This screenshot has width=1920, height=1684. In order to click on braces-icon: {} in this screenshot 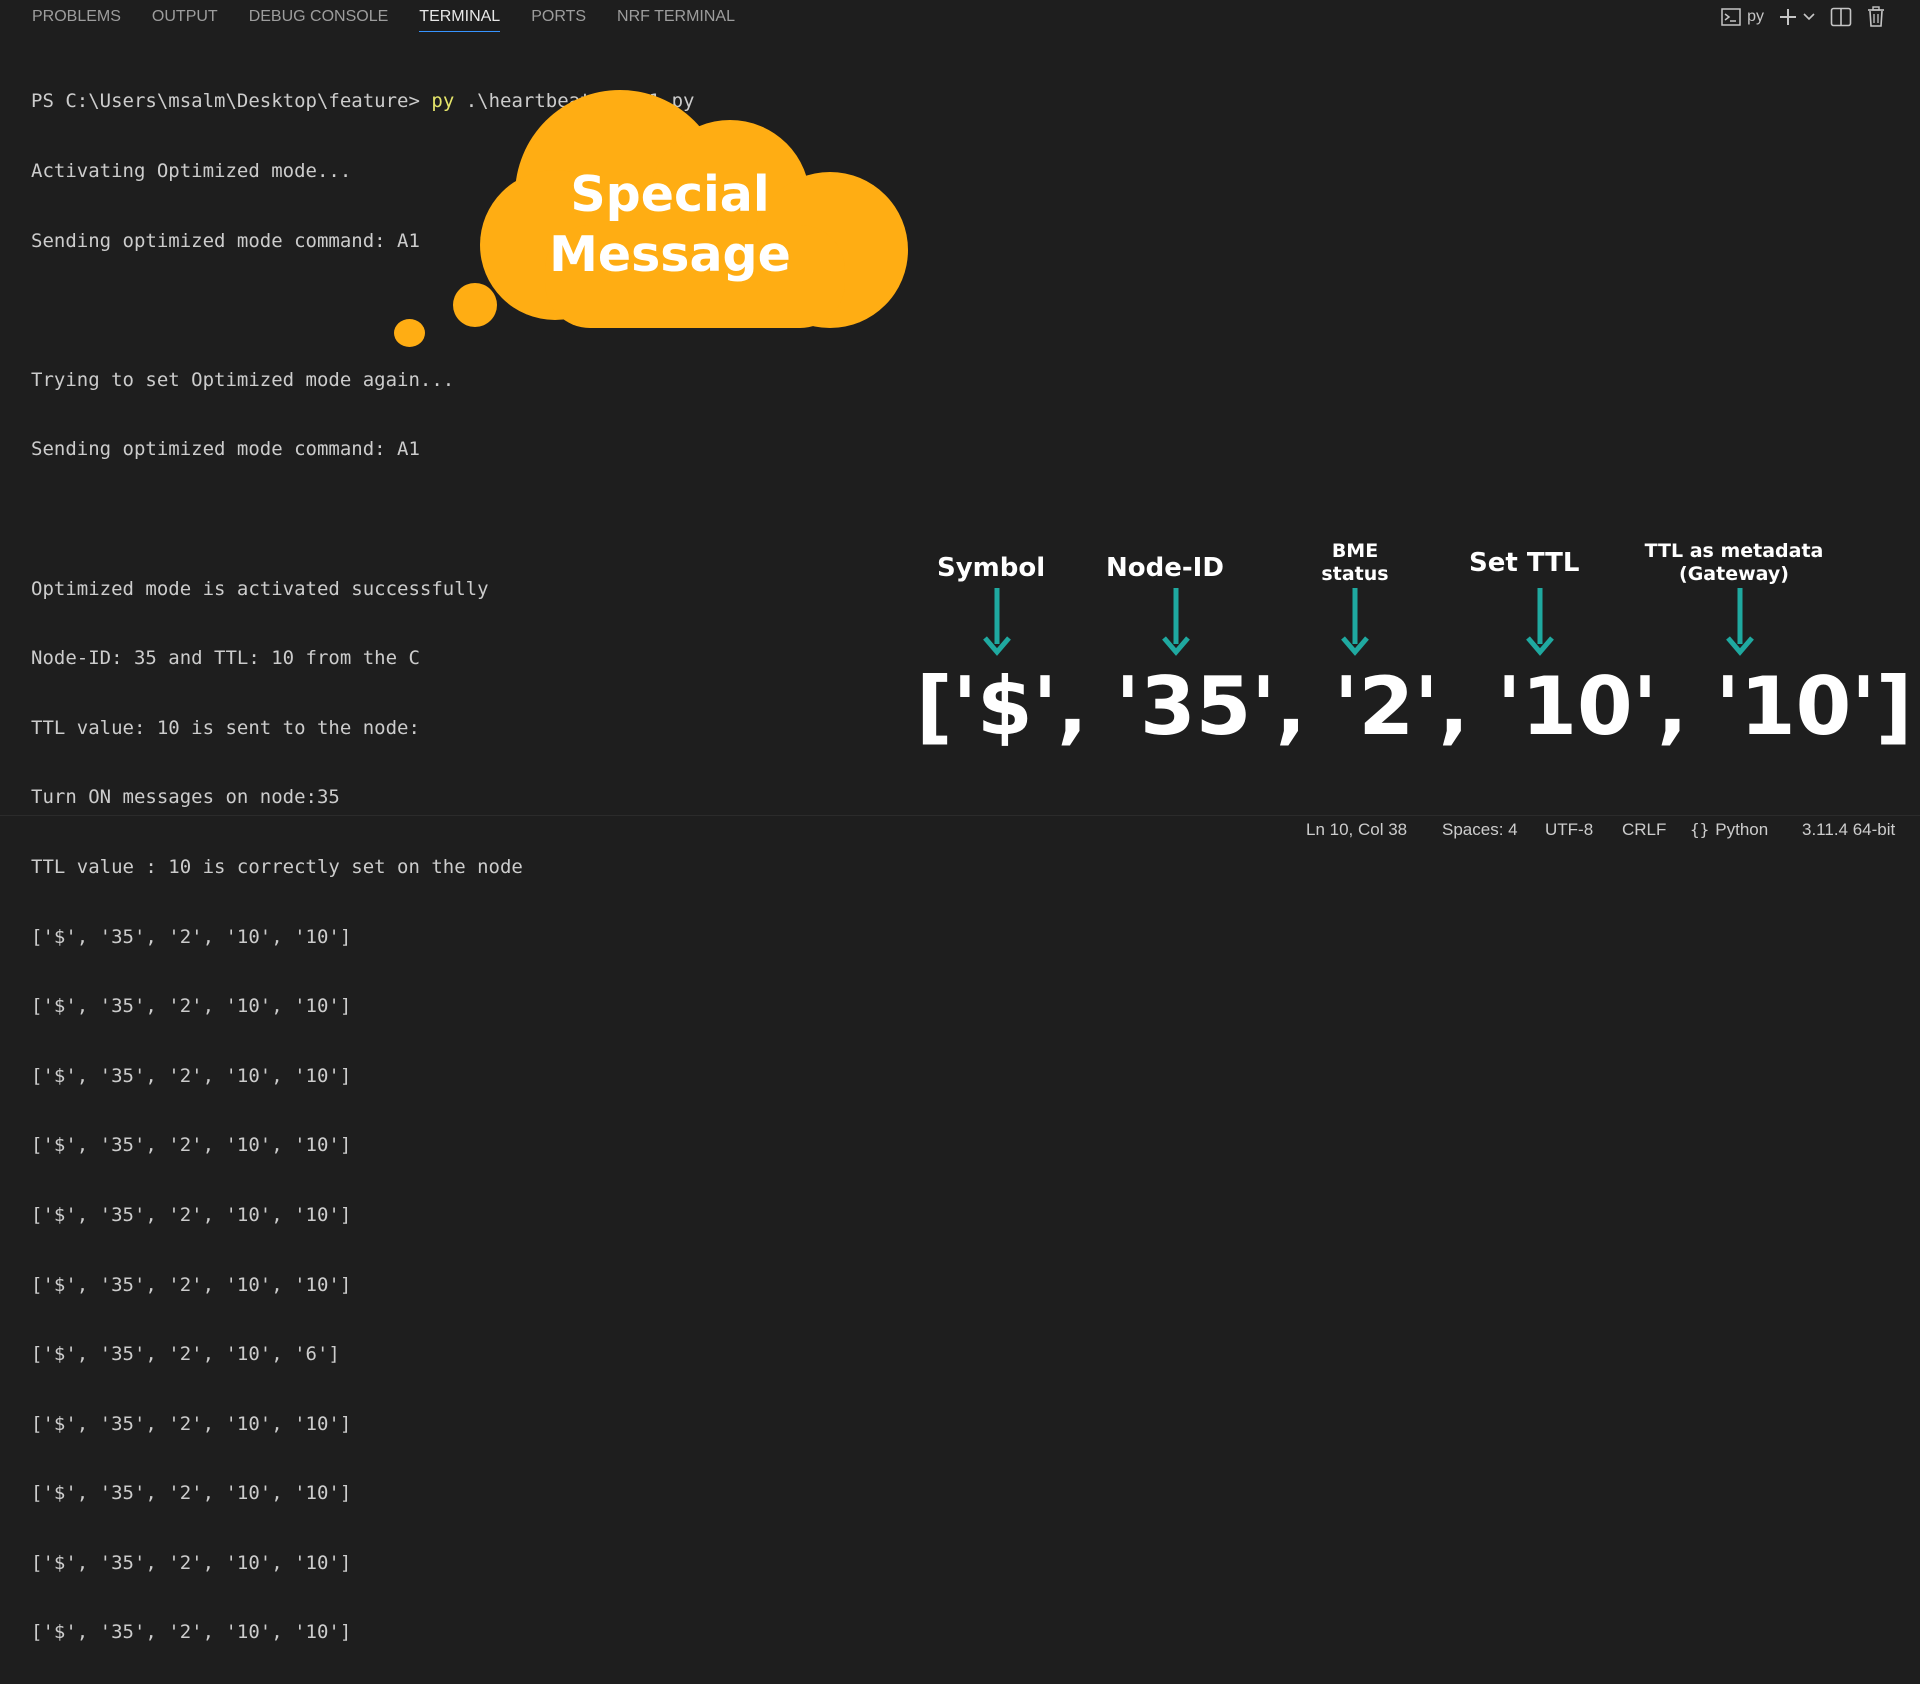, I will do `click(1700, 829)`.